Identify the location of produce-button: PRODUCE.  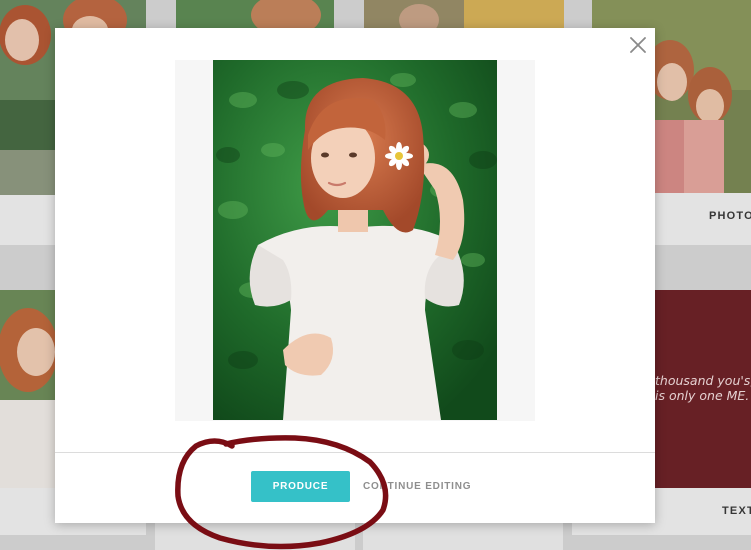
(300, 486).